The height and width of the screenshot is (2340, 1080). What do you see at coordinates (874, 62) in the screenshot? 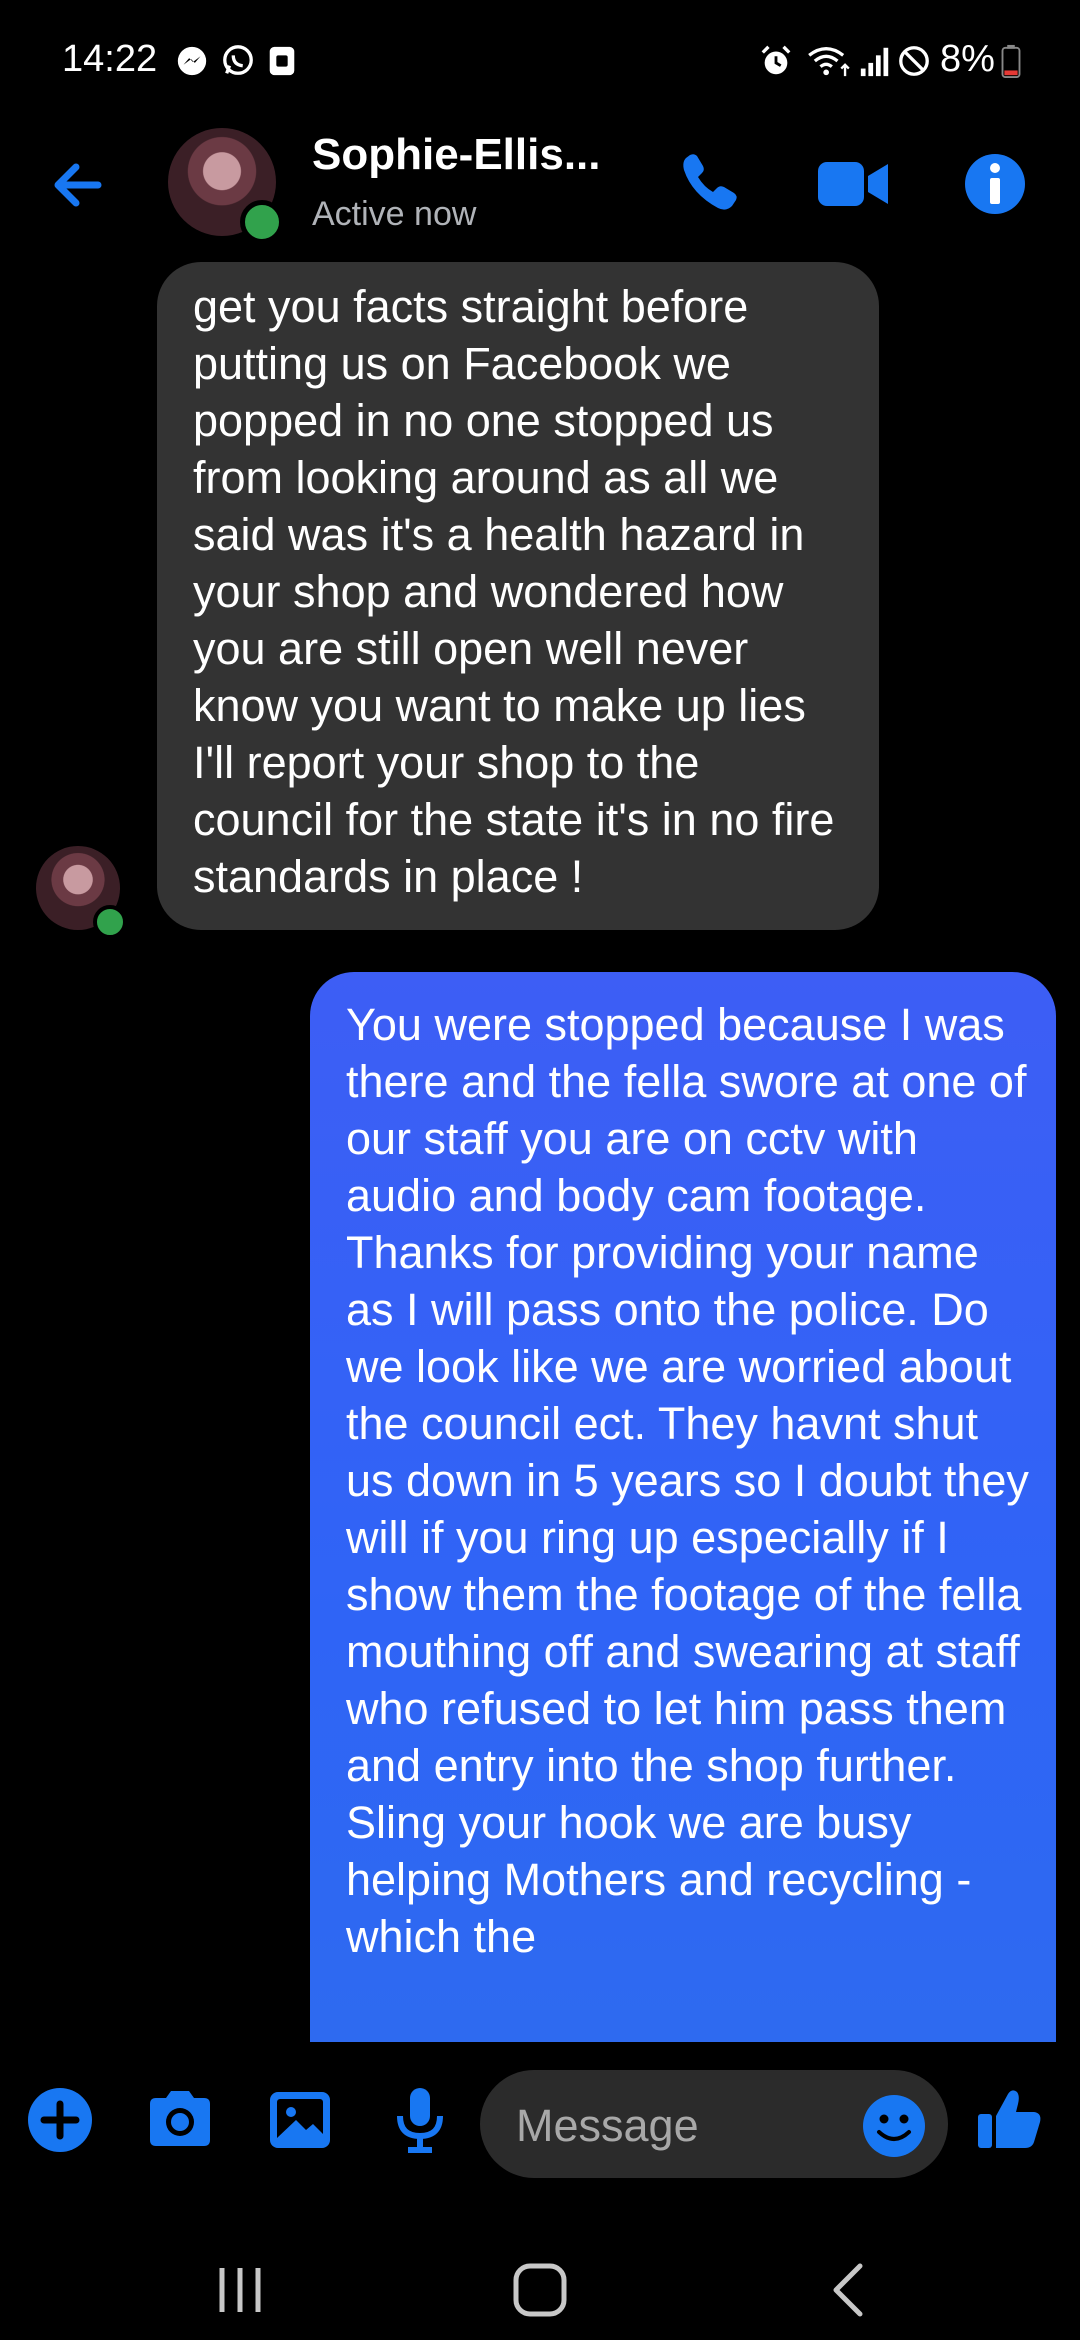
I see `signal-icon` at bounding box center [874, 62].